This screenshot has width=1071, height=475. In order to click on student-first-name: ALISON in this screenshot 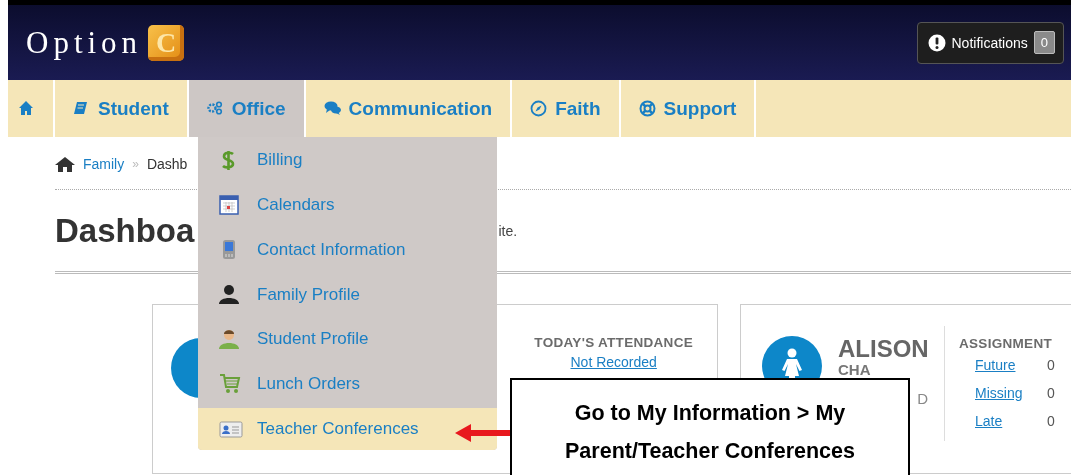, I will do `click(884, 349)`.